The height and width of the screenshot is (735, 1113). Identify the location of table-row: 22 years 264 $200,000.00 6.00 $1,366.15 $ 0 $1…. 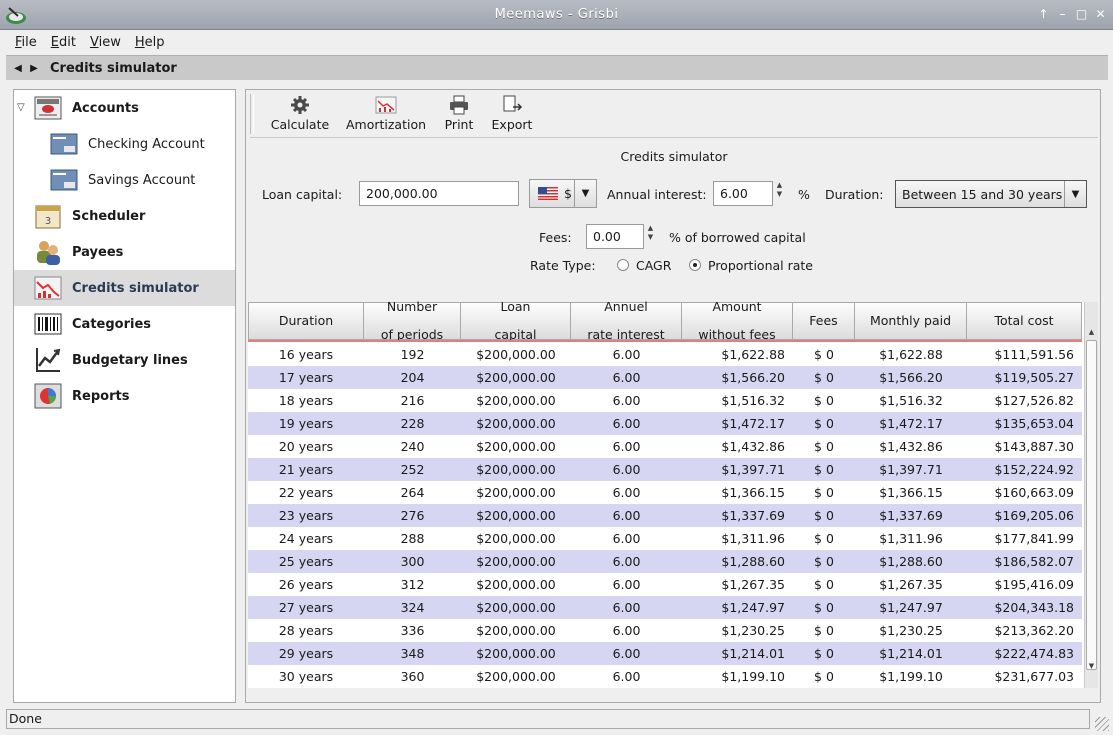
(665, 492).